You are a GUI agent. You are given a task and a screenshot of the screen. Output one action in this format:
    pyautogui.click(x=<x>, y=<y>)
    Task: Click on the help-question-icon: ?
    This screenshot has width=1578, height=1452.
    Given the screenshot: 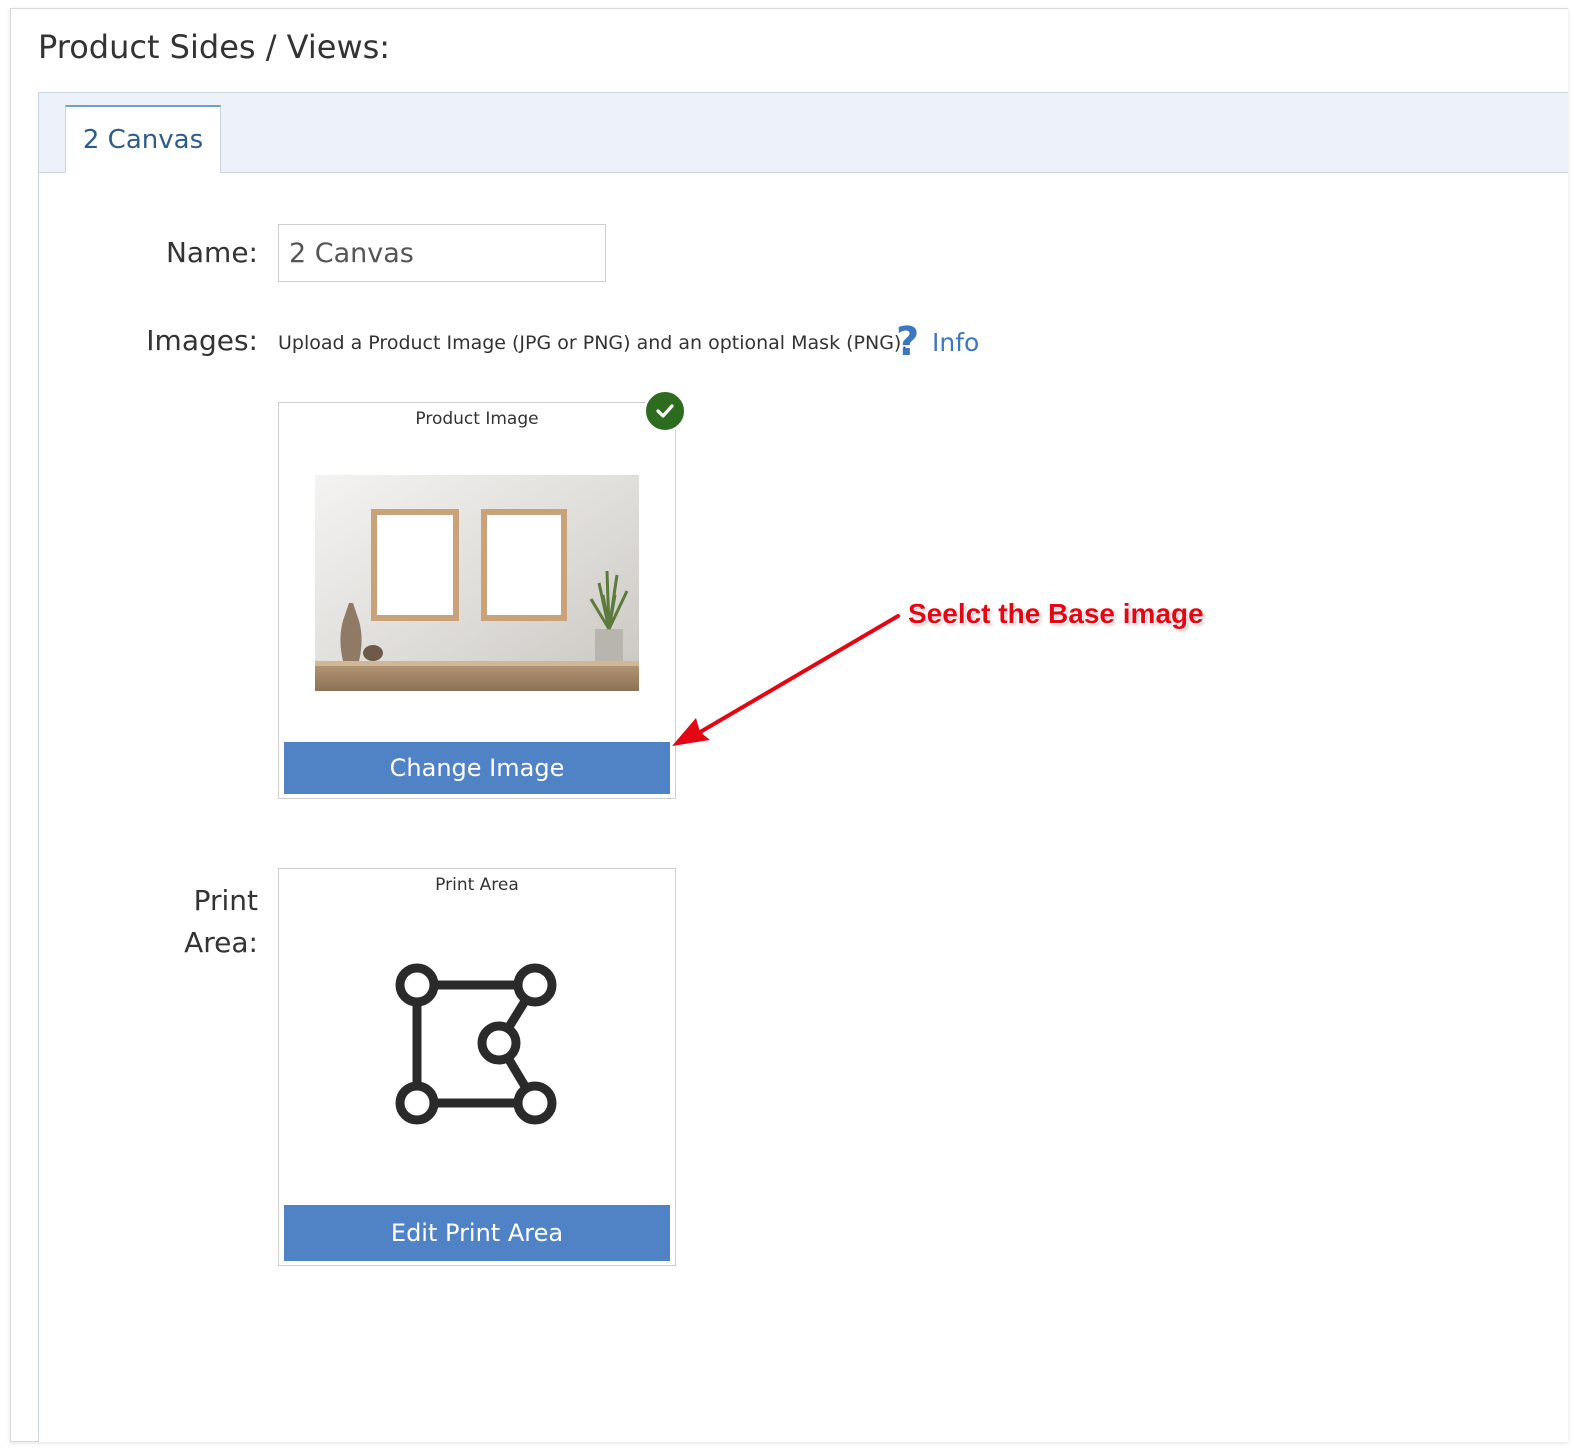 What is the action you would take?
    pyautogui.click(x=907, y=342)
    